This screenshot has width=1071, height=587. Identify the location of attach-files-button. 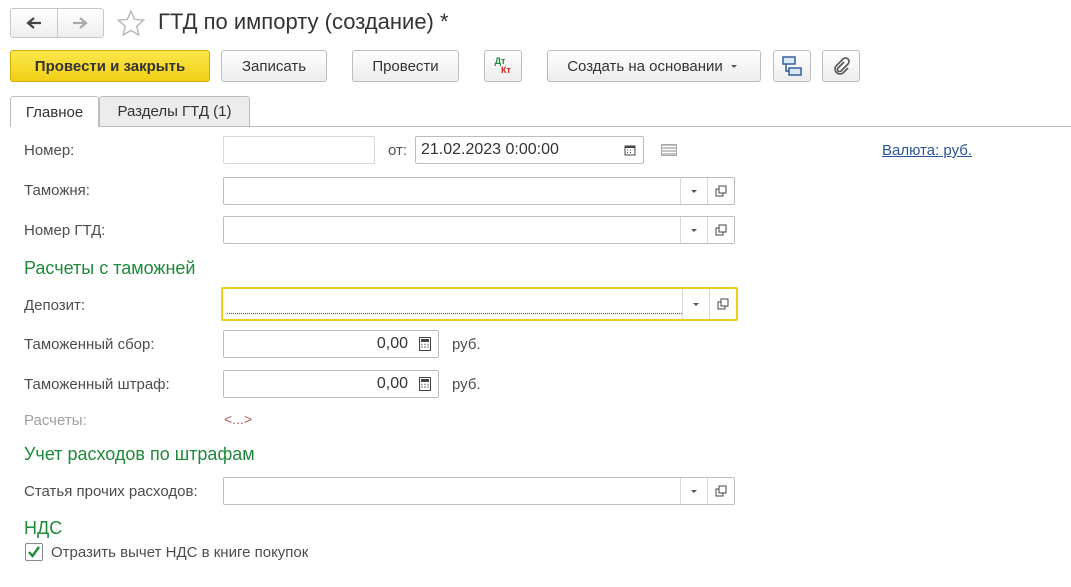
(841, 66).